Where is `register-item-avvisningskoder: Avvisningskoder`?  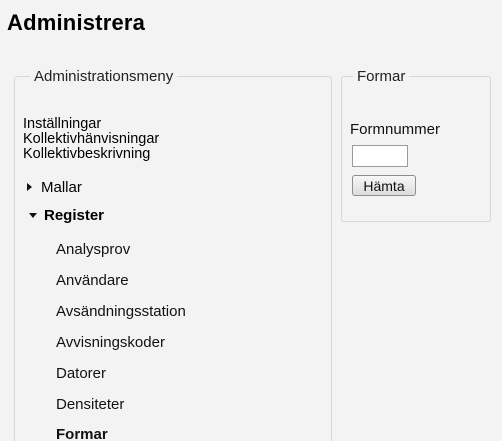
register-item-avvisningskoder: Avvisningskoder is located at coordinates (110, 343).